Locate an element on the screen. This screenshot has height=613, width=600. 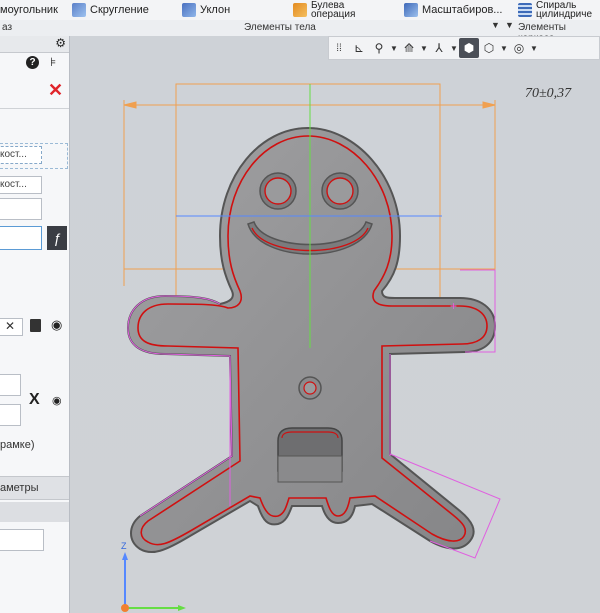
draft-label: Уклон is located at coordinates (215, 10).